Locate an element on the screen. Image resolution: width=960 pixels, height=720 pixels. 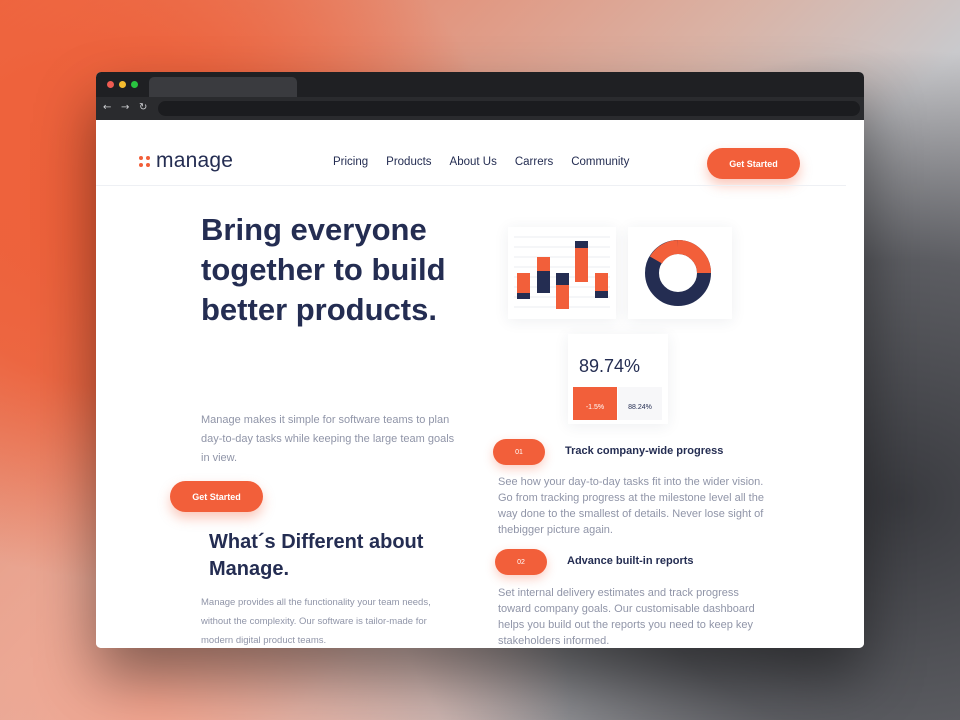
reload-icon: ↻ is located at coordinates (143, 108).